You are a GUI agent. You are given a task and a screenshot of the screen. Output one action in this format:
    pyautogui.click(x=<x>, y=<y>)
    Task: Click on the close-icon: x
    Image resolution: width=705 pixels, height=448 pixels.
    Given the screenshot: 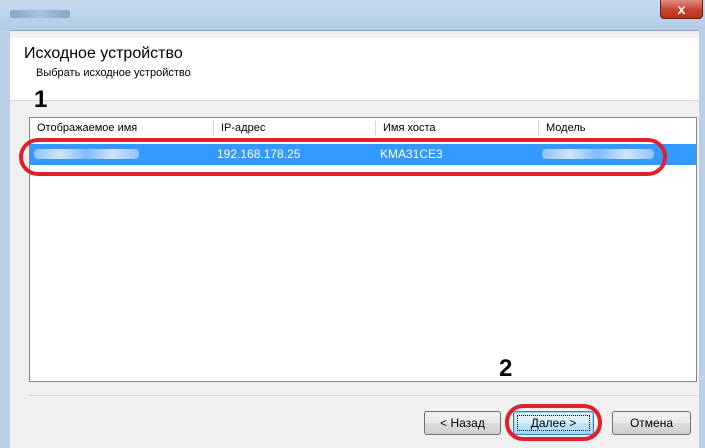 What is the action you would take?
    pyautogui.click(x=681, y=9)
    